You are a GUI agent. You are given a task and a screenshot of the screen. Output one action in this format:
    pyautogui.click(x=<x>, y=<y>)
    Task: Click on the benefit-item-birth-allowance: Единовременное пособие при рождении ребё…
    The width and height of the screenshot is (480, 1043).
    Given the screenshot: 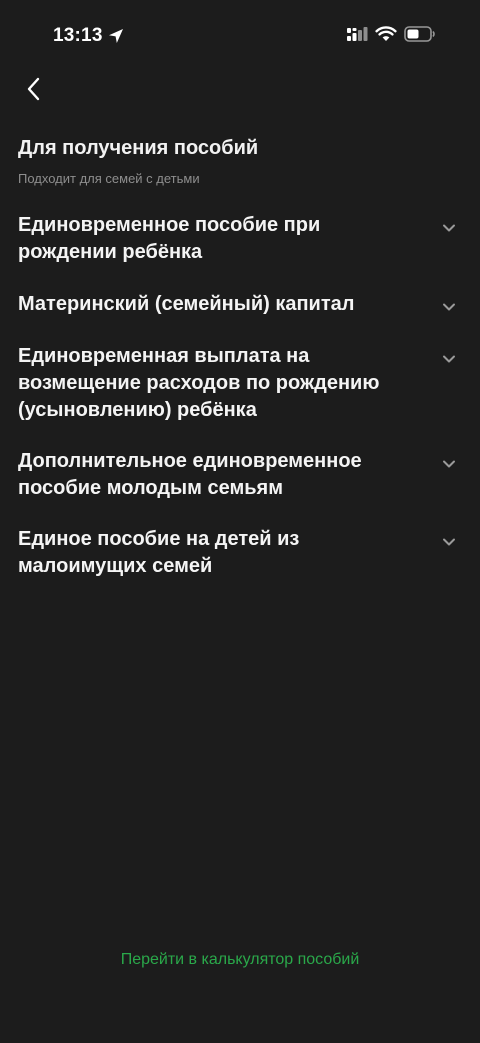 What is the action you would take?
    pyautogui.click(x=240, y=251)
    